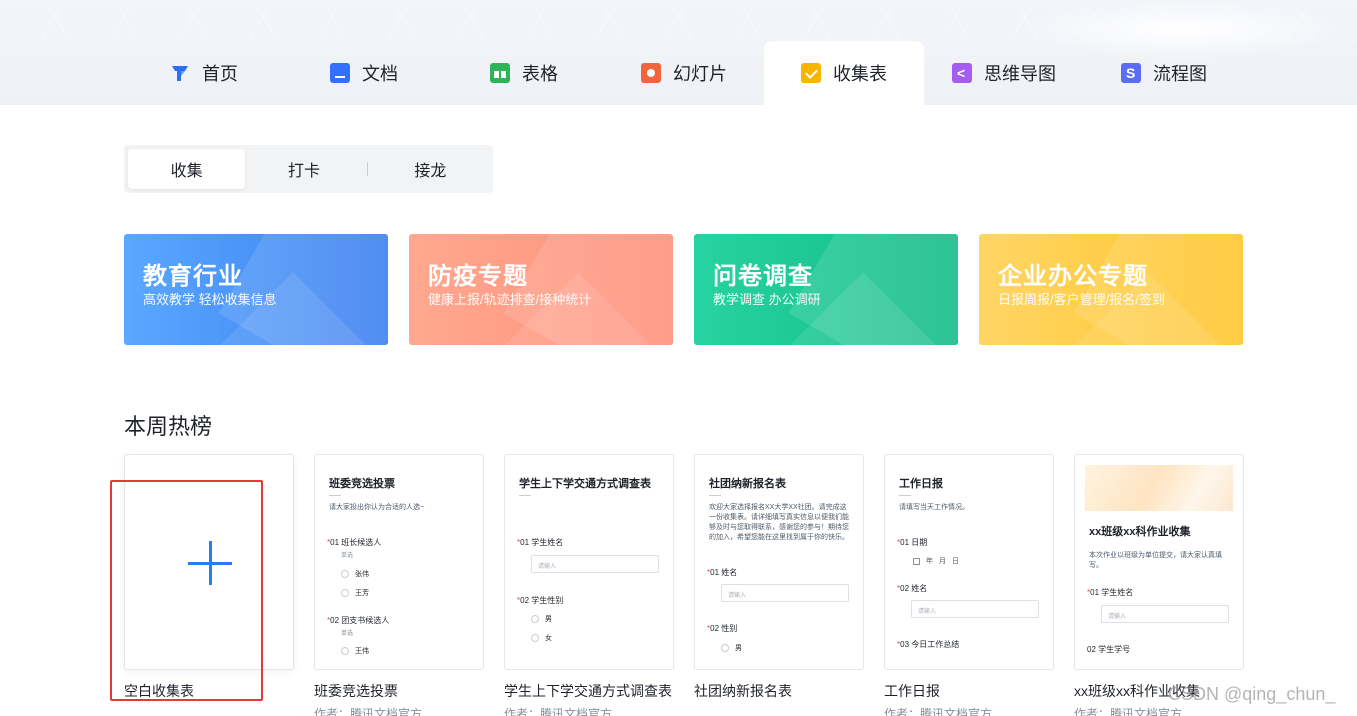 This screenshot has height=716, width=1357. I want to click on radio-option: 王伟, so click(355, 651).